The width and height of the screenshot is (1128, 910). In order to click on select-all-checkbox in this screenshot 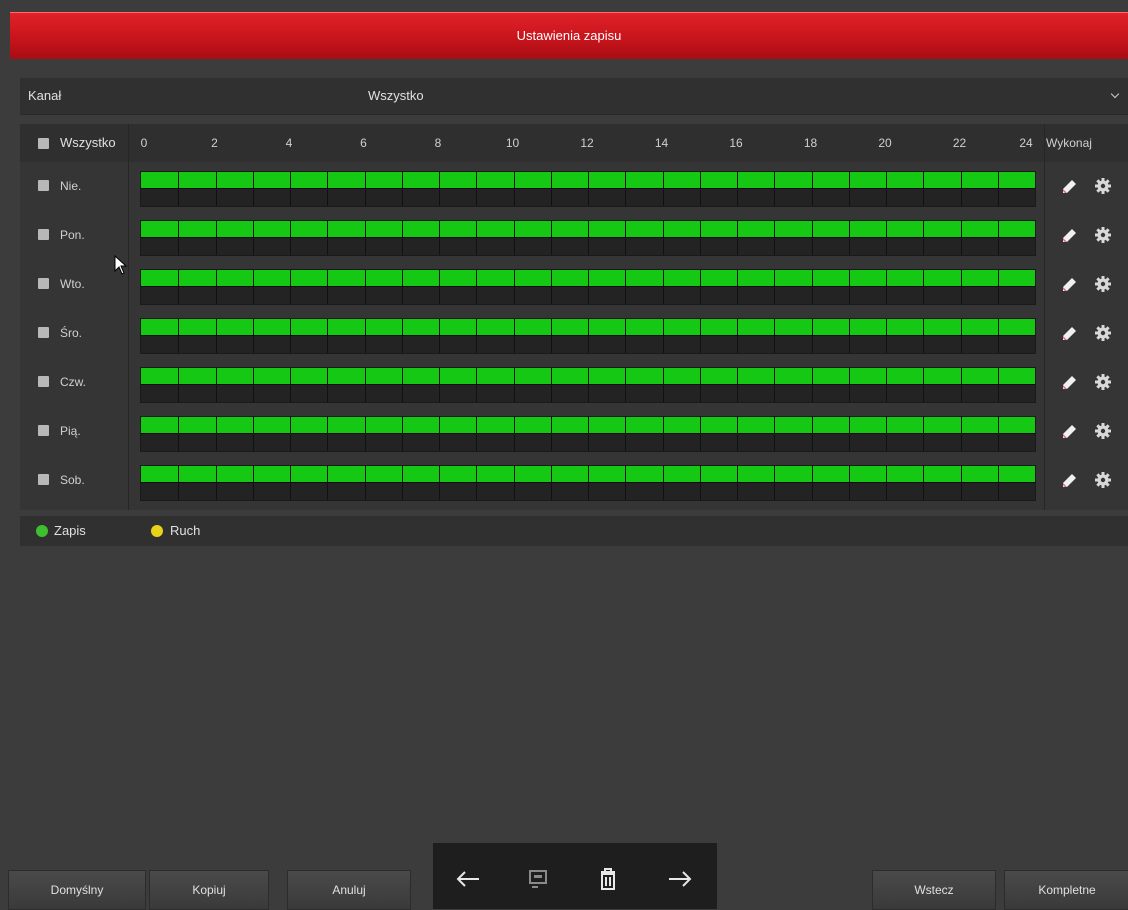, I will do `click(43, 143)`.